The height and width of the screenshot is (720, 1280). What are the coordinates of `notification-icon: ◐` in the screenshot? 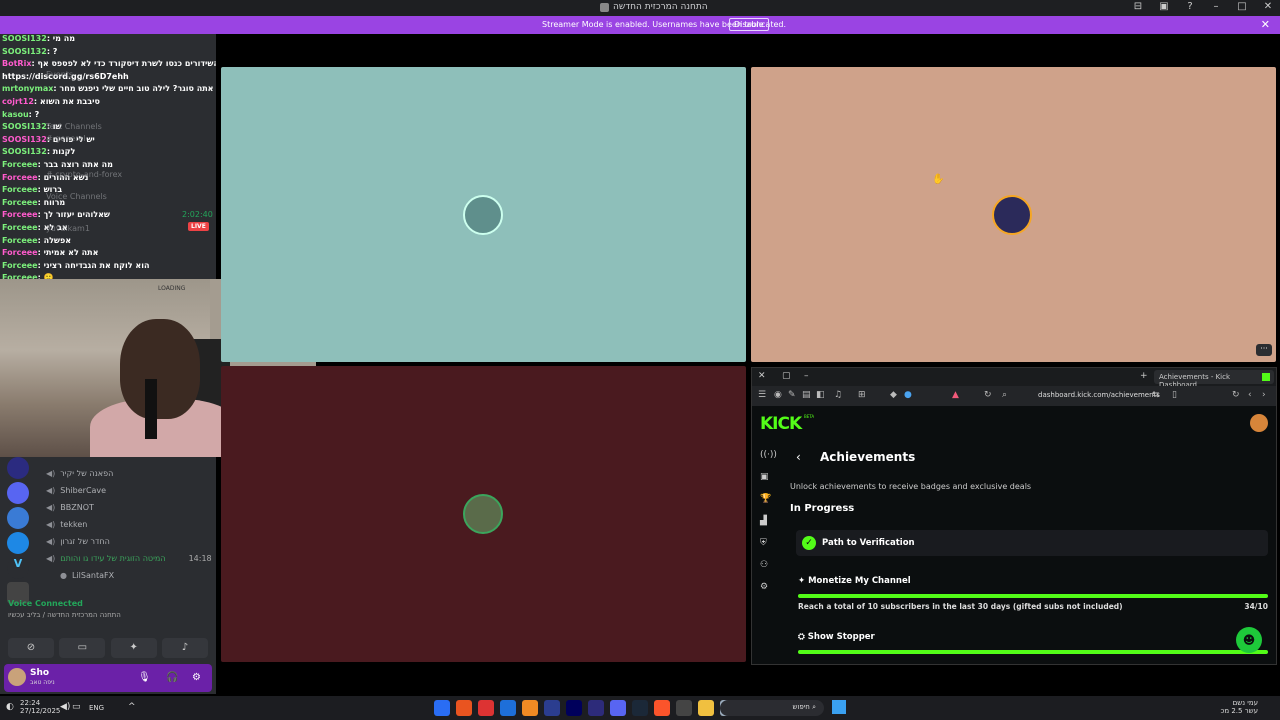 It's located at (10, 707).